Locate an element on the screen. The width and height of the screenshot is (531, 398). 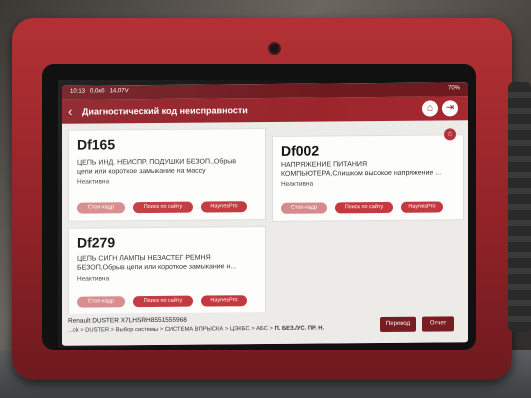
status-battery: 70% is located at coordinates (453, 88).